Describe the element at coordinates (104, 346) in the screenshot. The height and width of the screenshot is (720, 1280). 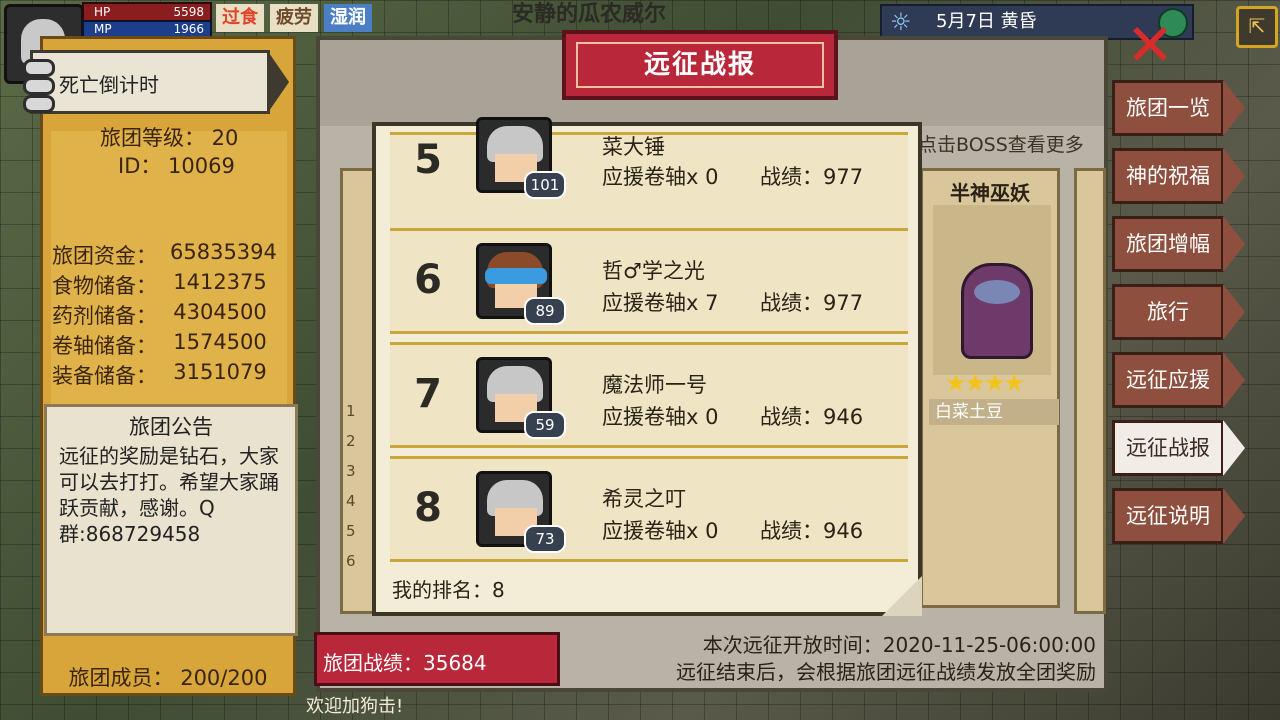
I see `stat-label: 卷轴储备：` at that location.